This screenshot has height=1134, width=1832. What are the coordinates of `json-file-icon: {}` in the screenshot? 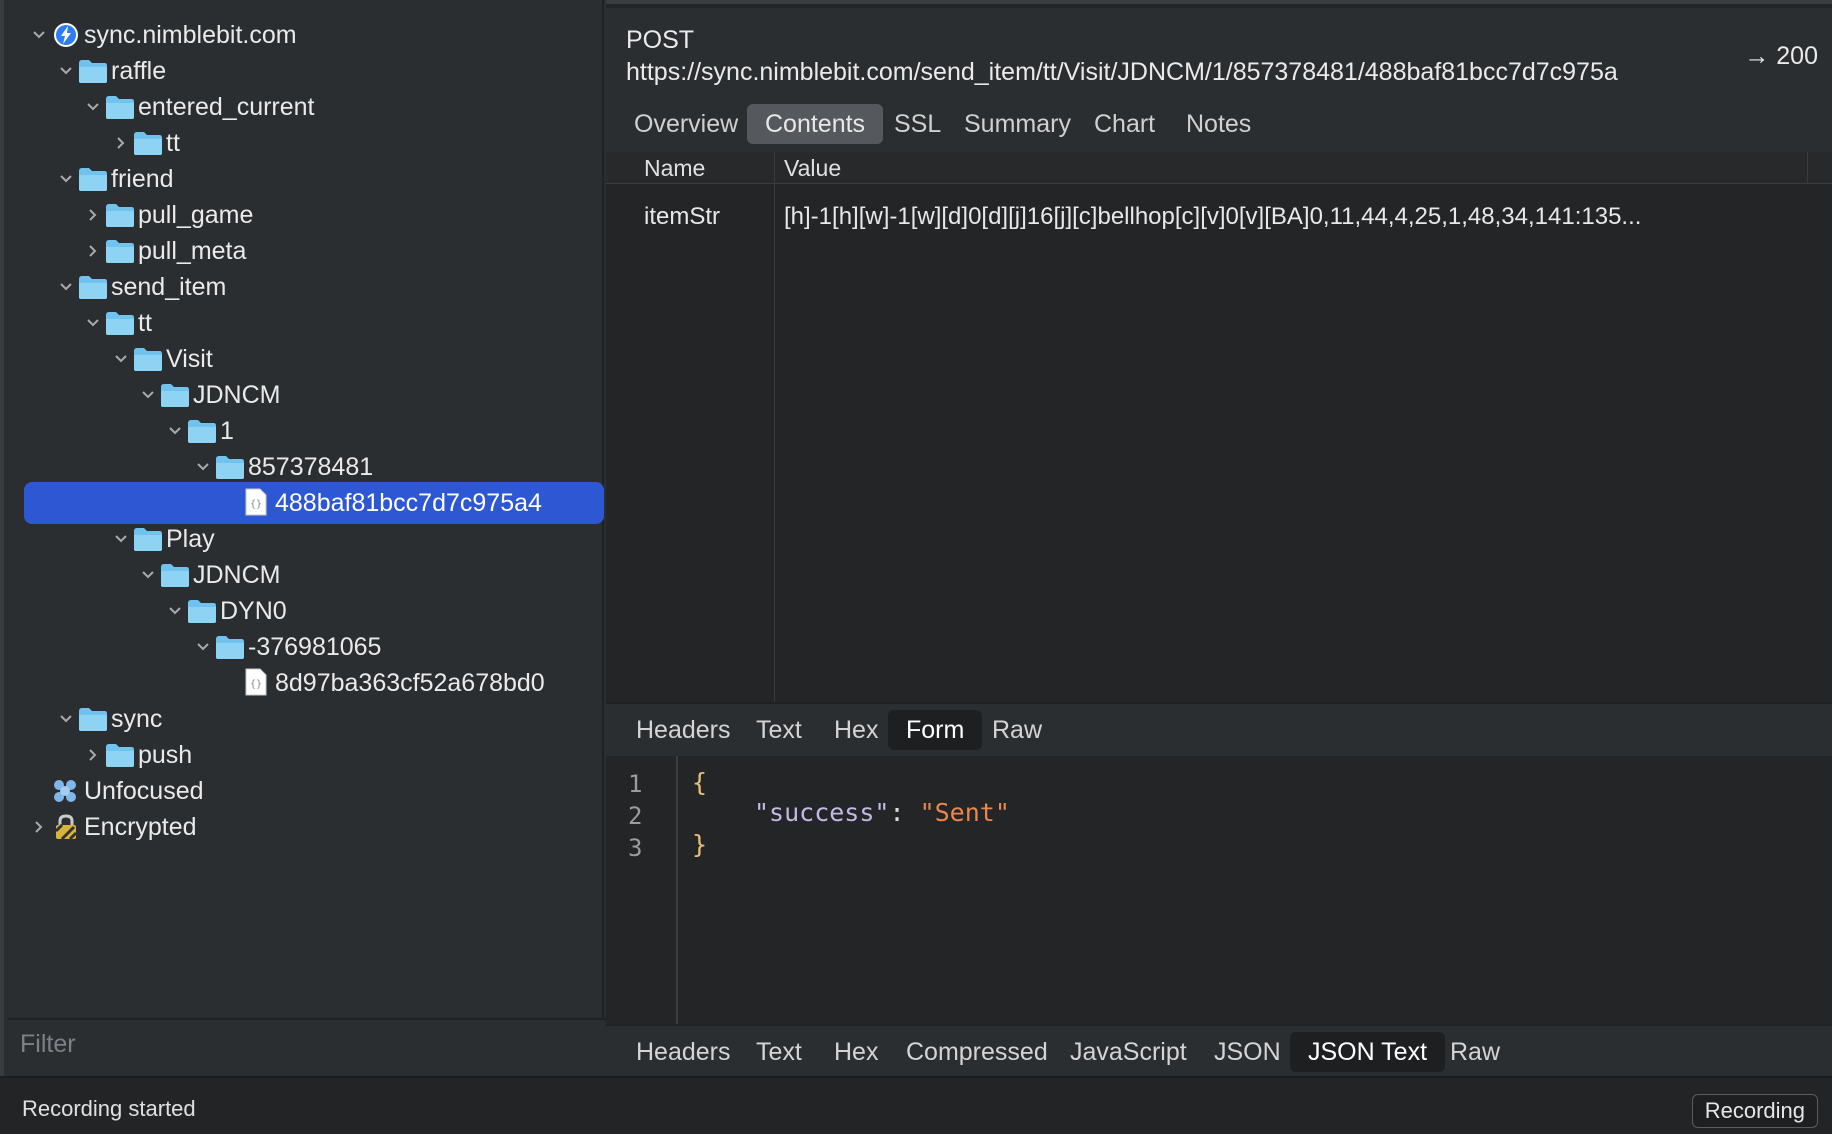 It's located at (256, 682).